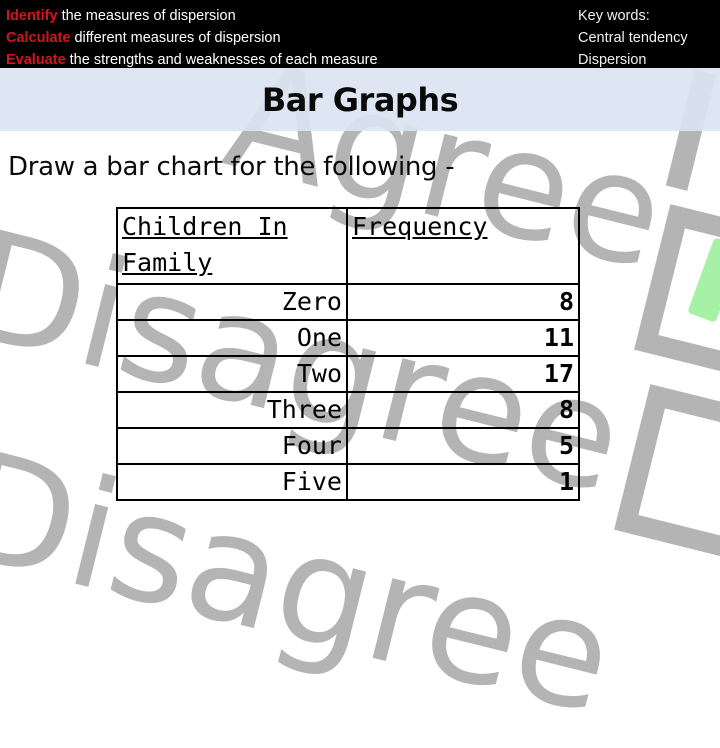 The image size is (720, 748). I want to click on key-words-label: Key words:, so click(614, 16).